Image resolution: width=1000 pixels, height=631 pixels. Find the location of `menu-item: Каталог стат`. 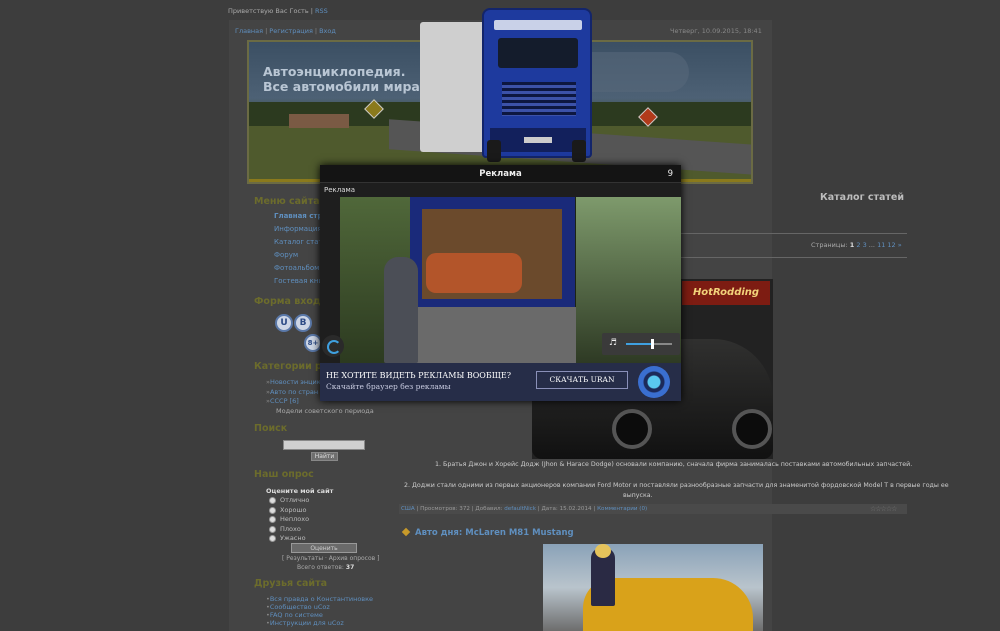

menu-item: Каталог стат is located at coordinates (299, 242).